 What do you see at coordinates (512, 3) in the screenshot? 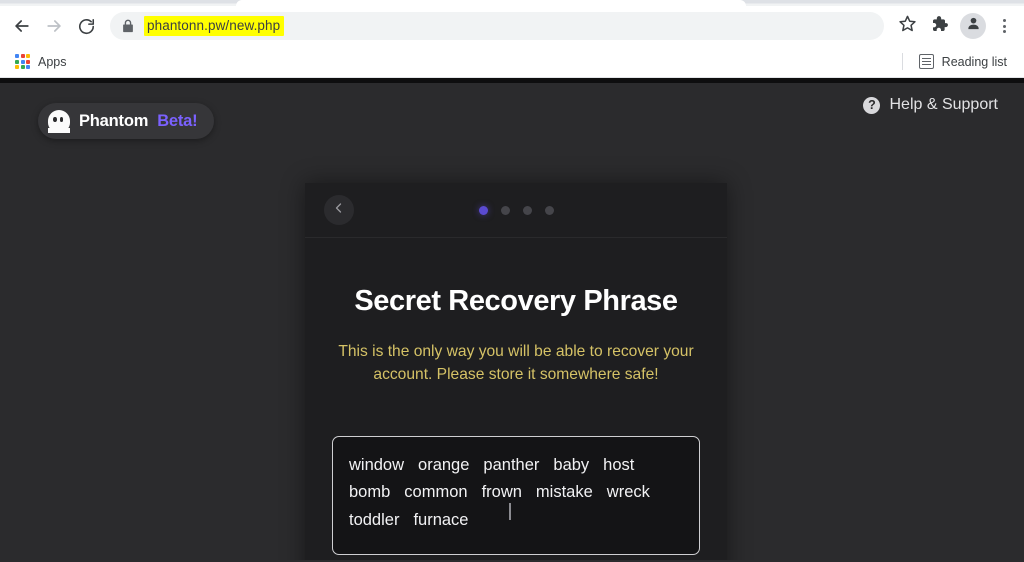
I see `tab-strip` at bounding box center [512, 3].